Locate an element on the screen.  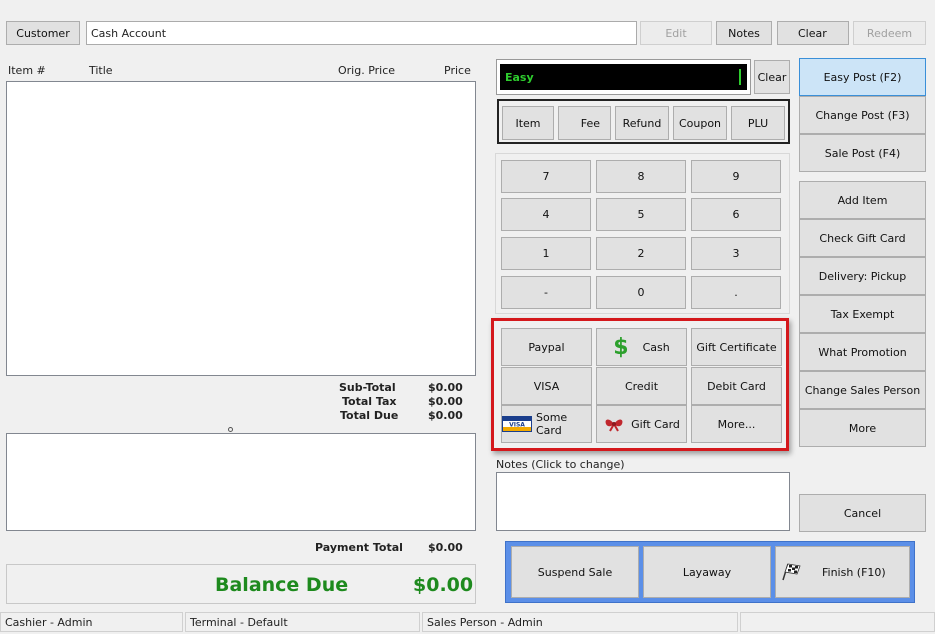
payment-total-value: $0.00 is located at coordinates (445, 547).